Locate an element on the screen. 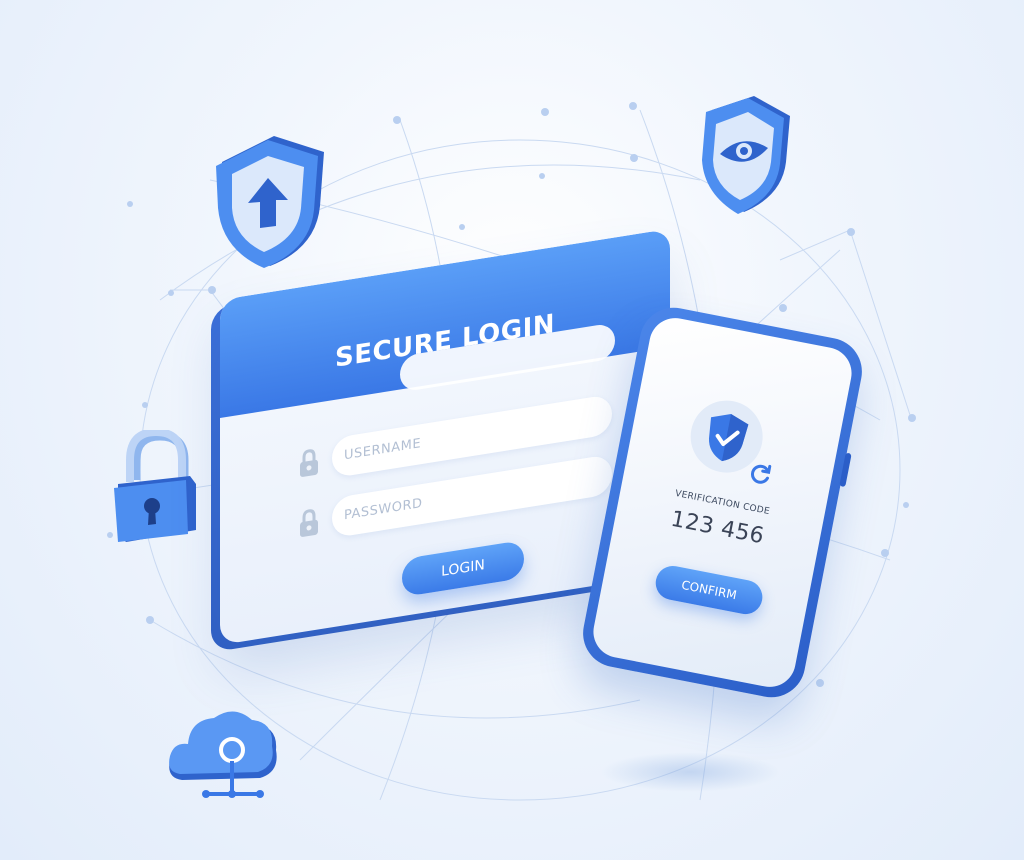 The width and height of the screenshot is (1024, 860). shield-upload-icon is located at coordinates (270, 202).